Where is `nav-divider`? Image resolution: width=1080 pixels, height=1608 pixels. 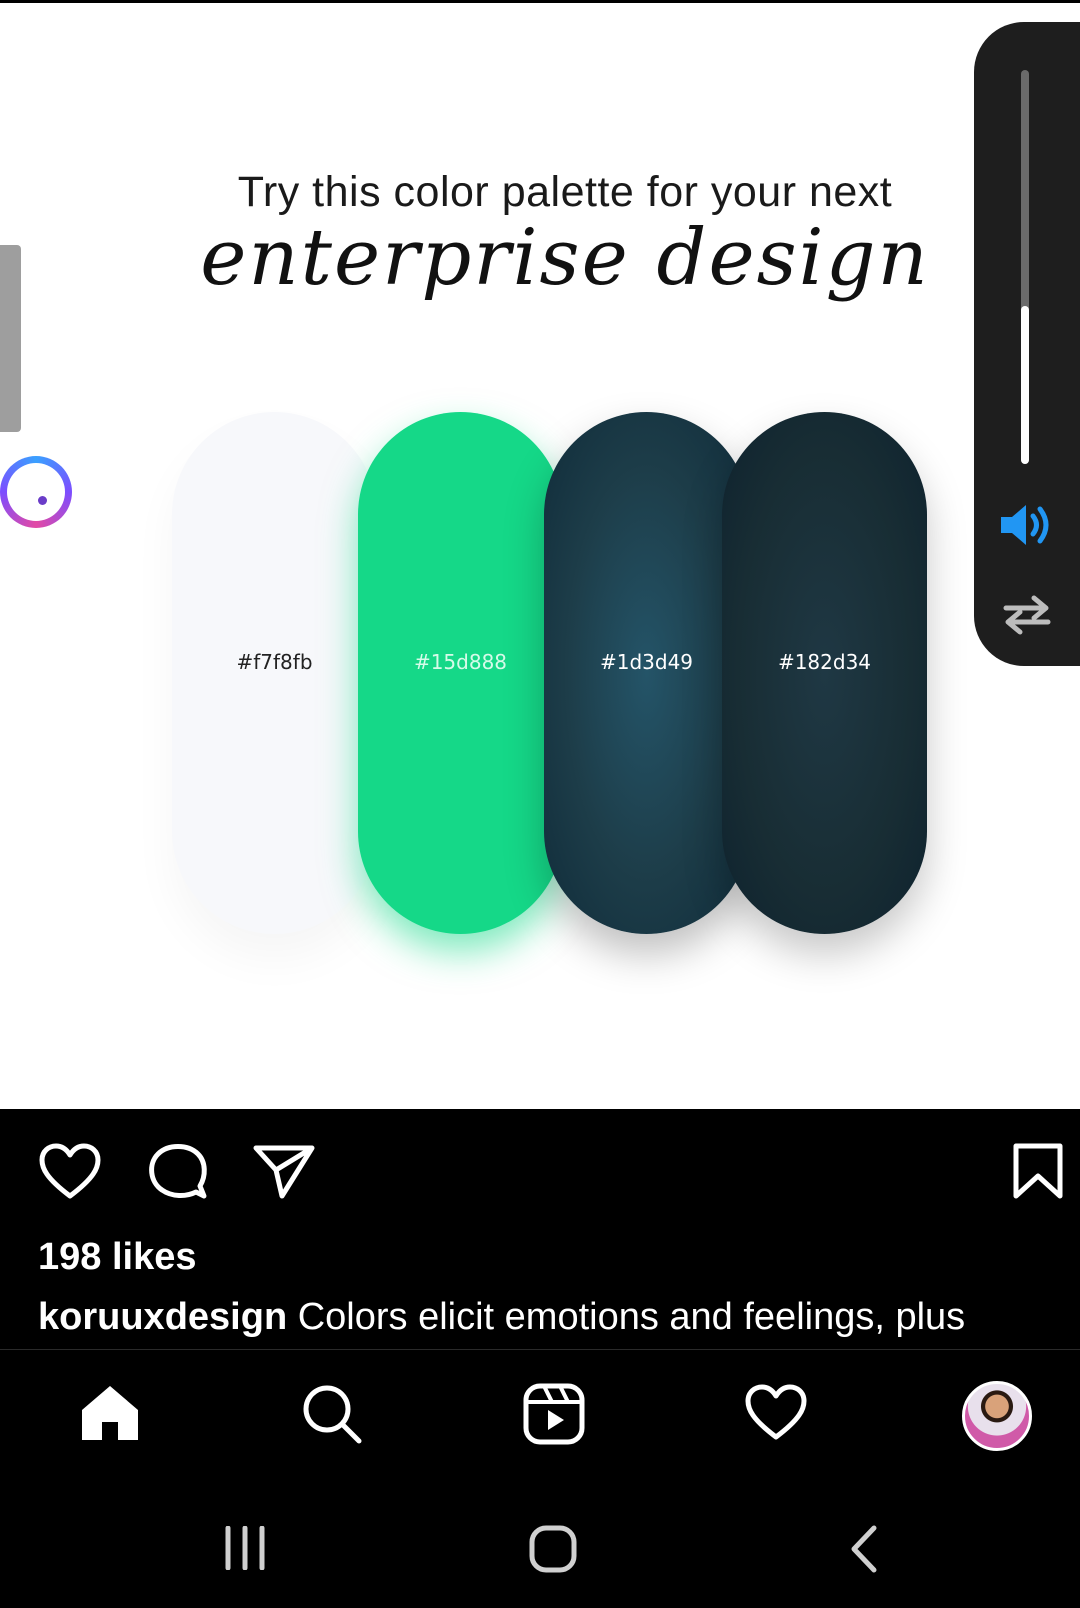
nav-divider is located at coordinates (540, 1349).